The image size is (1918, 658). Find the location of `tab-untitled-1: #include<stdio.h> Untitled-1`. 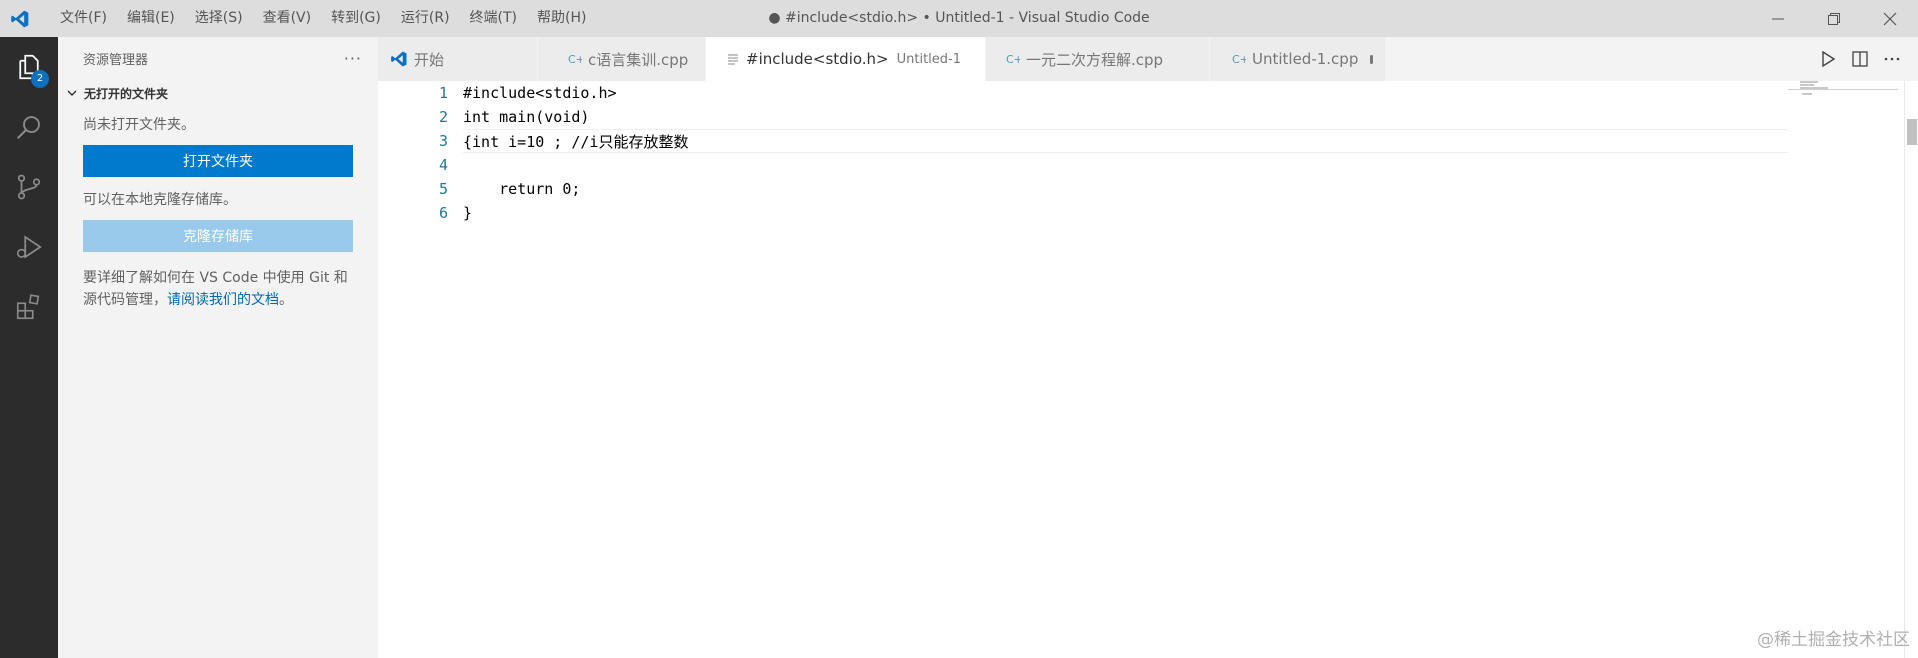

tab-untitled-1: #include<stdio.h> Untitled-1 is located at coordinates (846, 59).